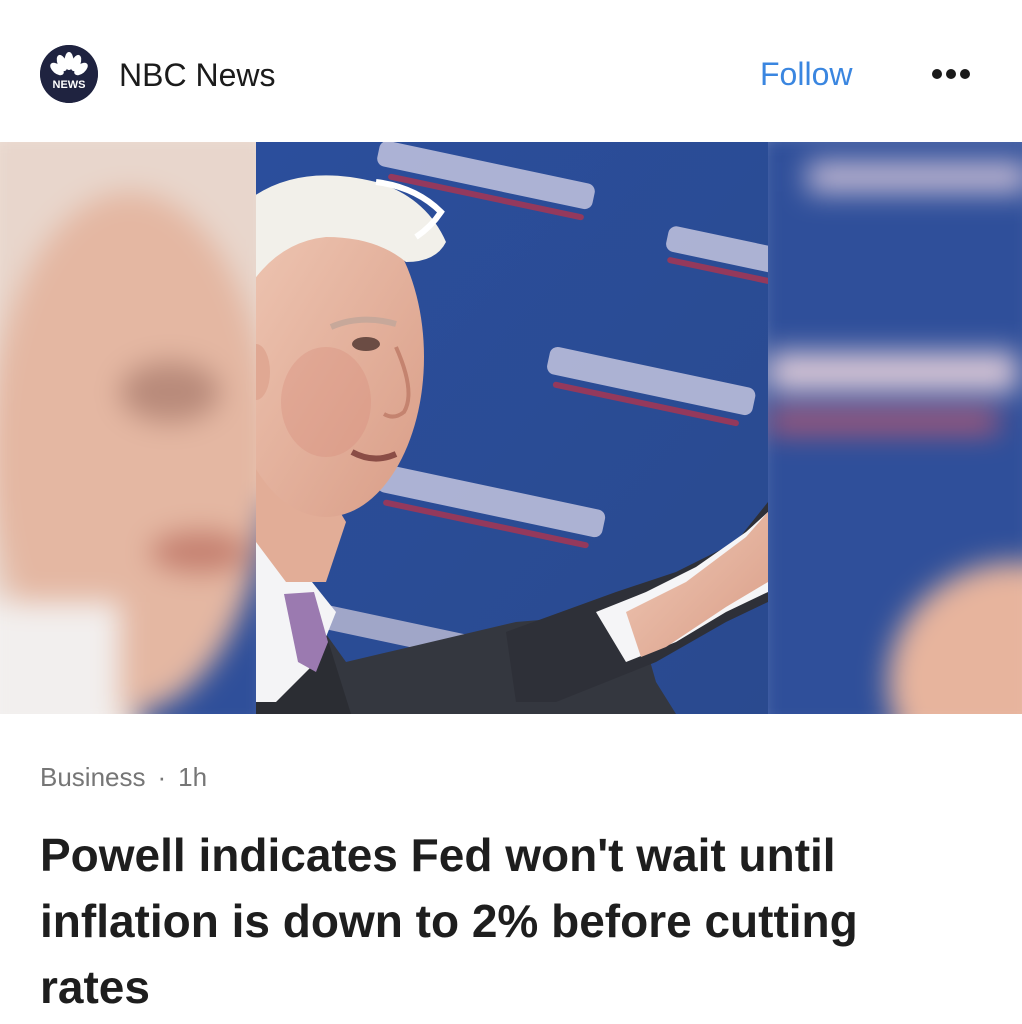  I want to click on more-options-button, so click(951, 74).